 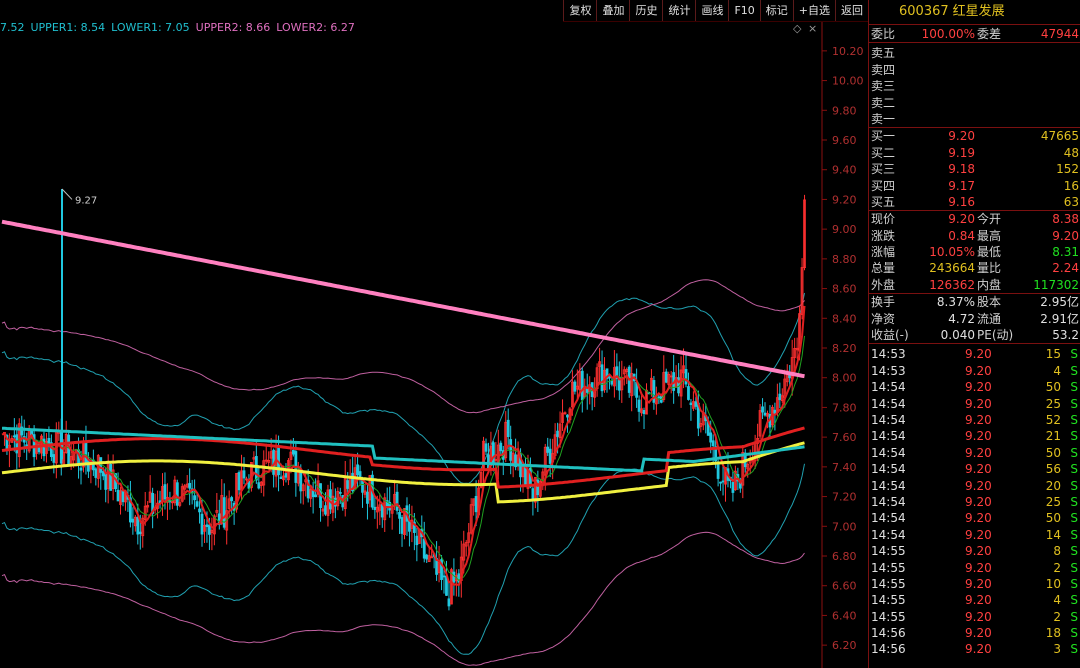 What do you see at coordinates (844, 615) in the screenshot?
I see `y-tick-label: 6.40` at bounding box center [844, 615].